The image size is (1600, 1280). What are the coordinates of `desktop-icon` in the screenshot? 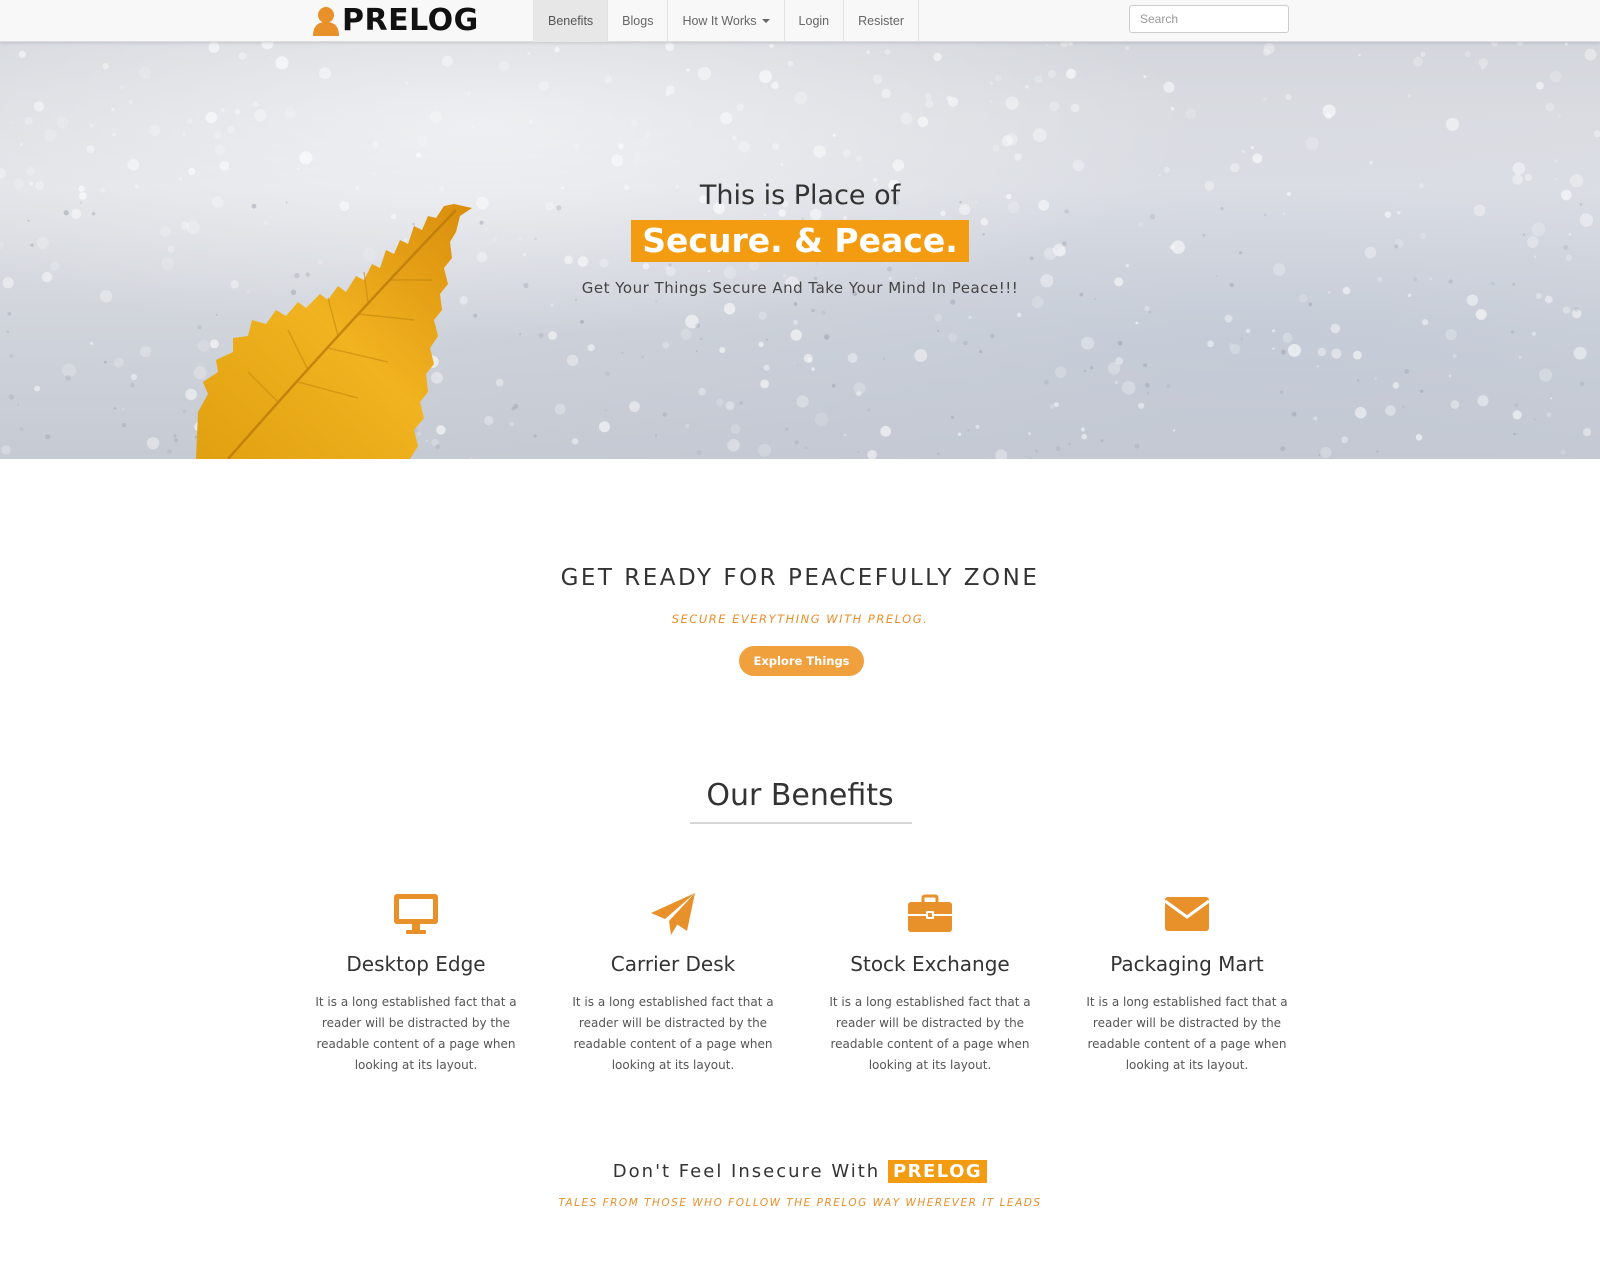 It's located at (416, 914).